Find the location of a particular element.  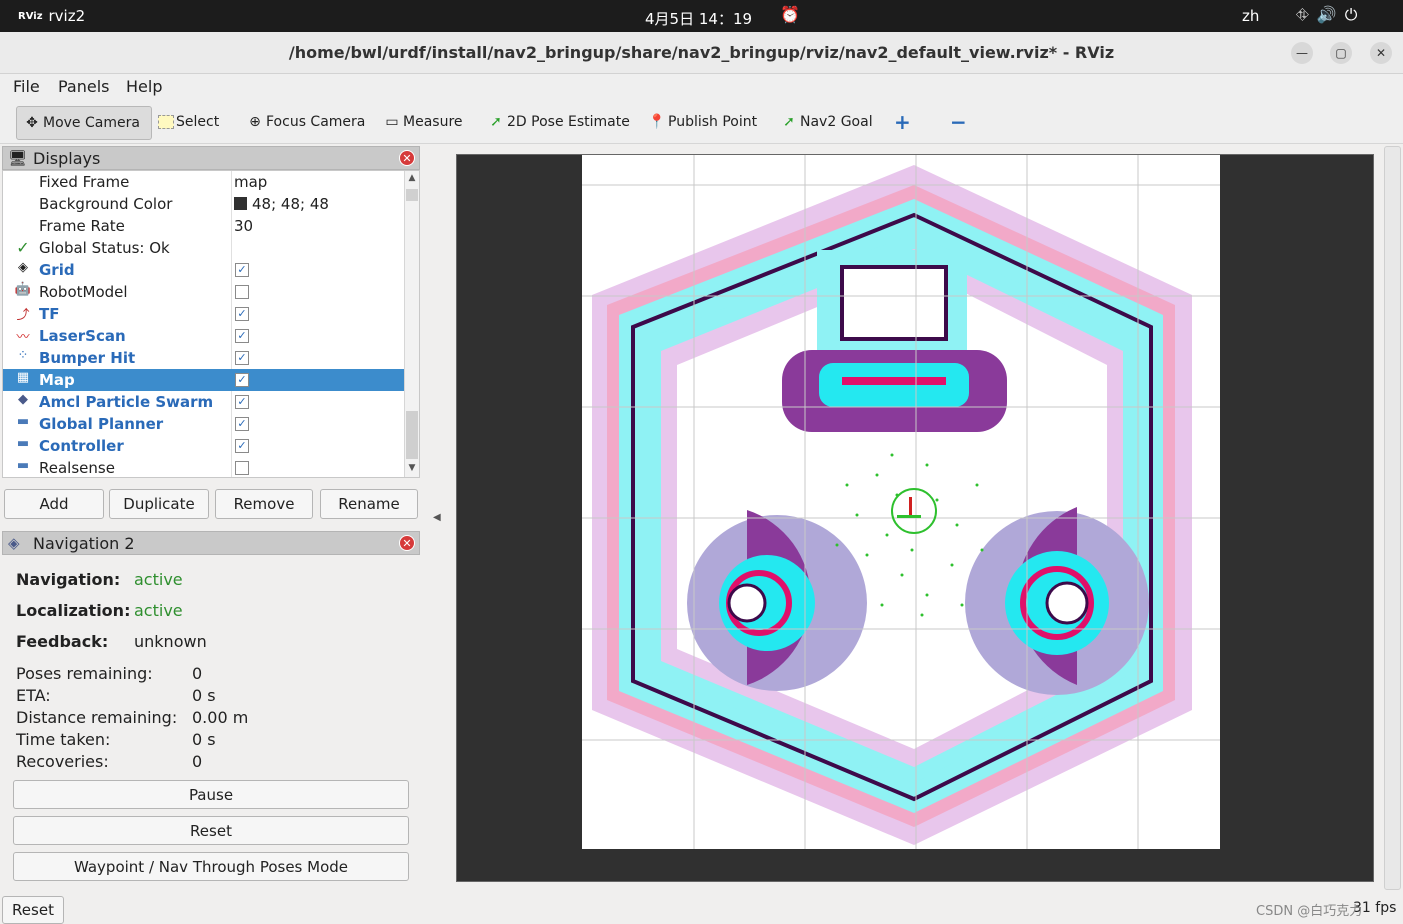

display-item-tf: ⤴ TF ✓ is located at coordinates (204, 314).